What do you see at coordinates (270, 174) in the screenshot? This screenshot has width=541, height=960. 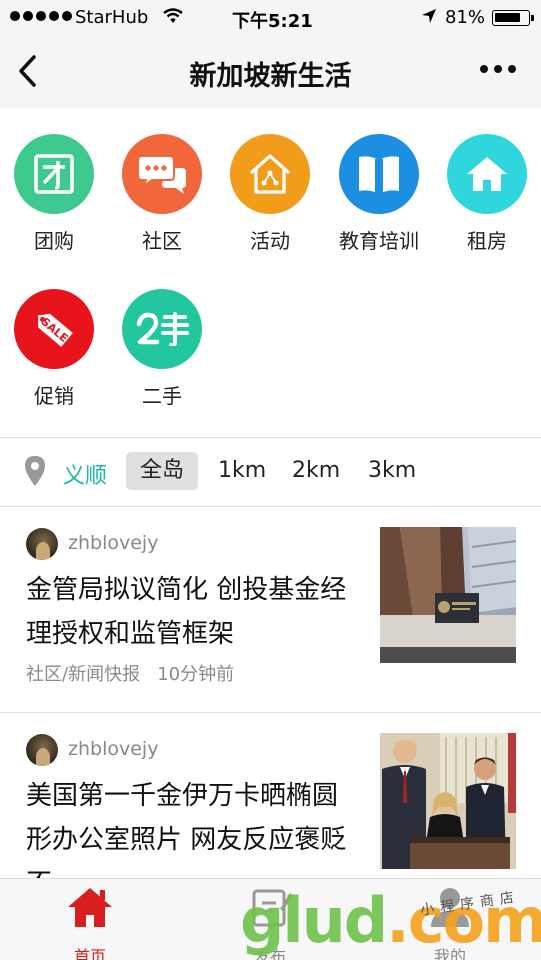 I see `activity-house-icon` at bounding box center [270, 174].